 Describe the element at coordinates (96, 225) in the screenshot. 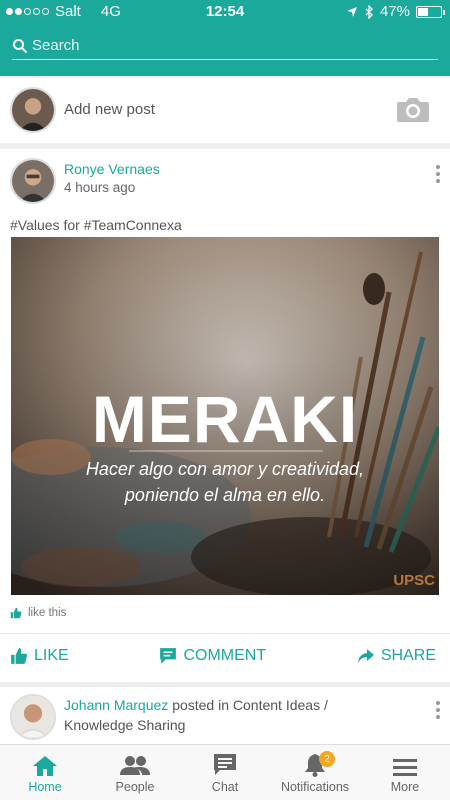

I see `post-caption: #Values for #TeamConnexa` at that location.